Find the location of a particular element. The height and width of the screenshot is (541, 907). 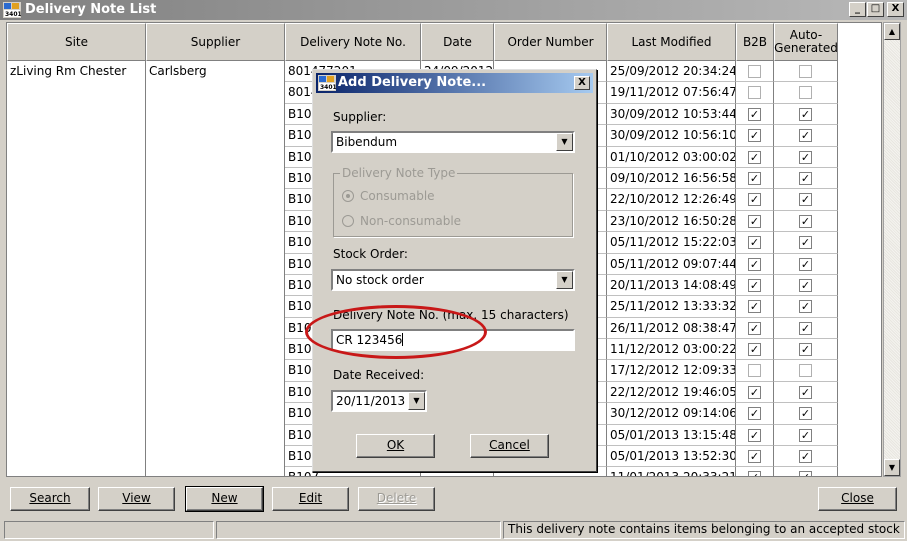

column-header-delivery-note-no: Delivery Note No. is located at coordinates (353, 42).